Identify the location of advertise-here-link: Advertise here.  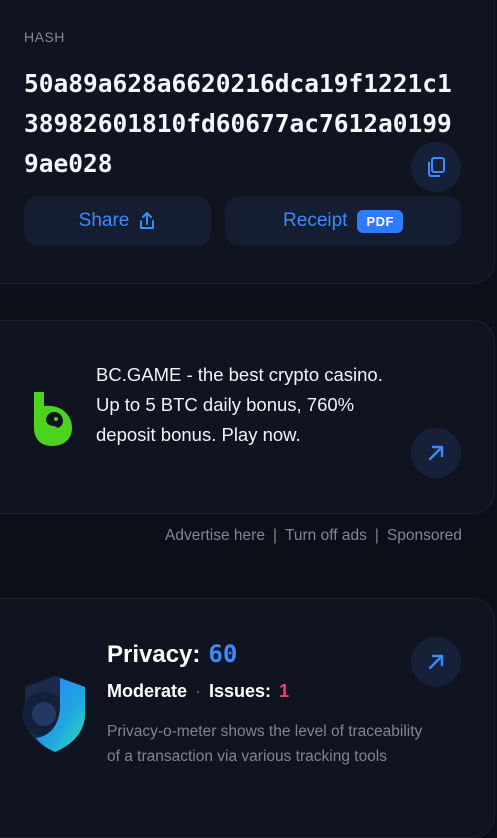
(215, 535).